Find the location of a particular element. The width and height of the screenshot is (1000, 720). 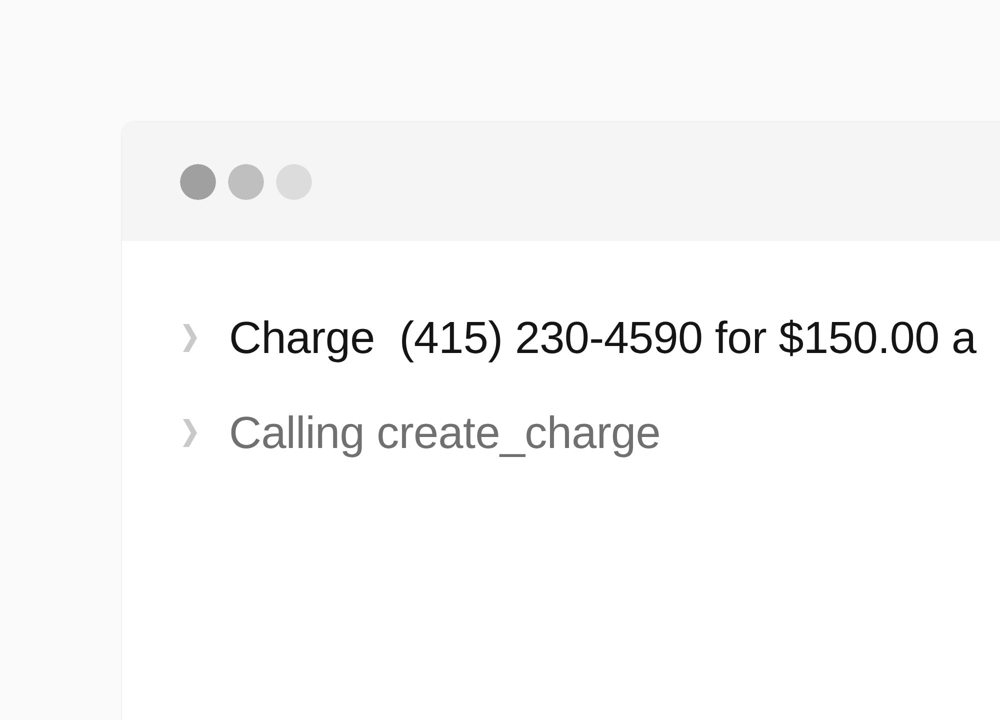

prompt-text: Charge (415) 230-4590 for $150.00 a is located at coordinates (602, 338).